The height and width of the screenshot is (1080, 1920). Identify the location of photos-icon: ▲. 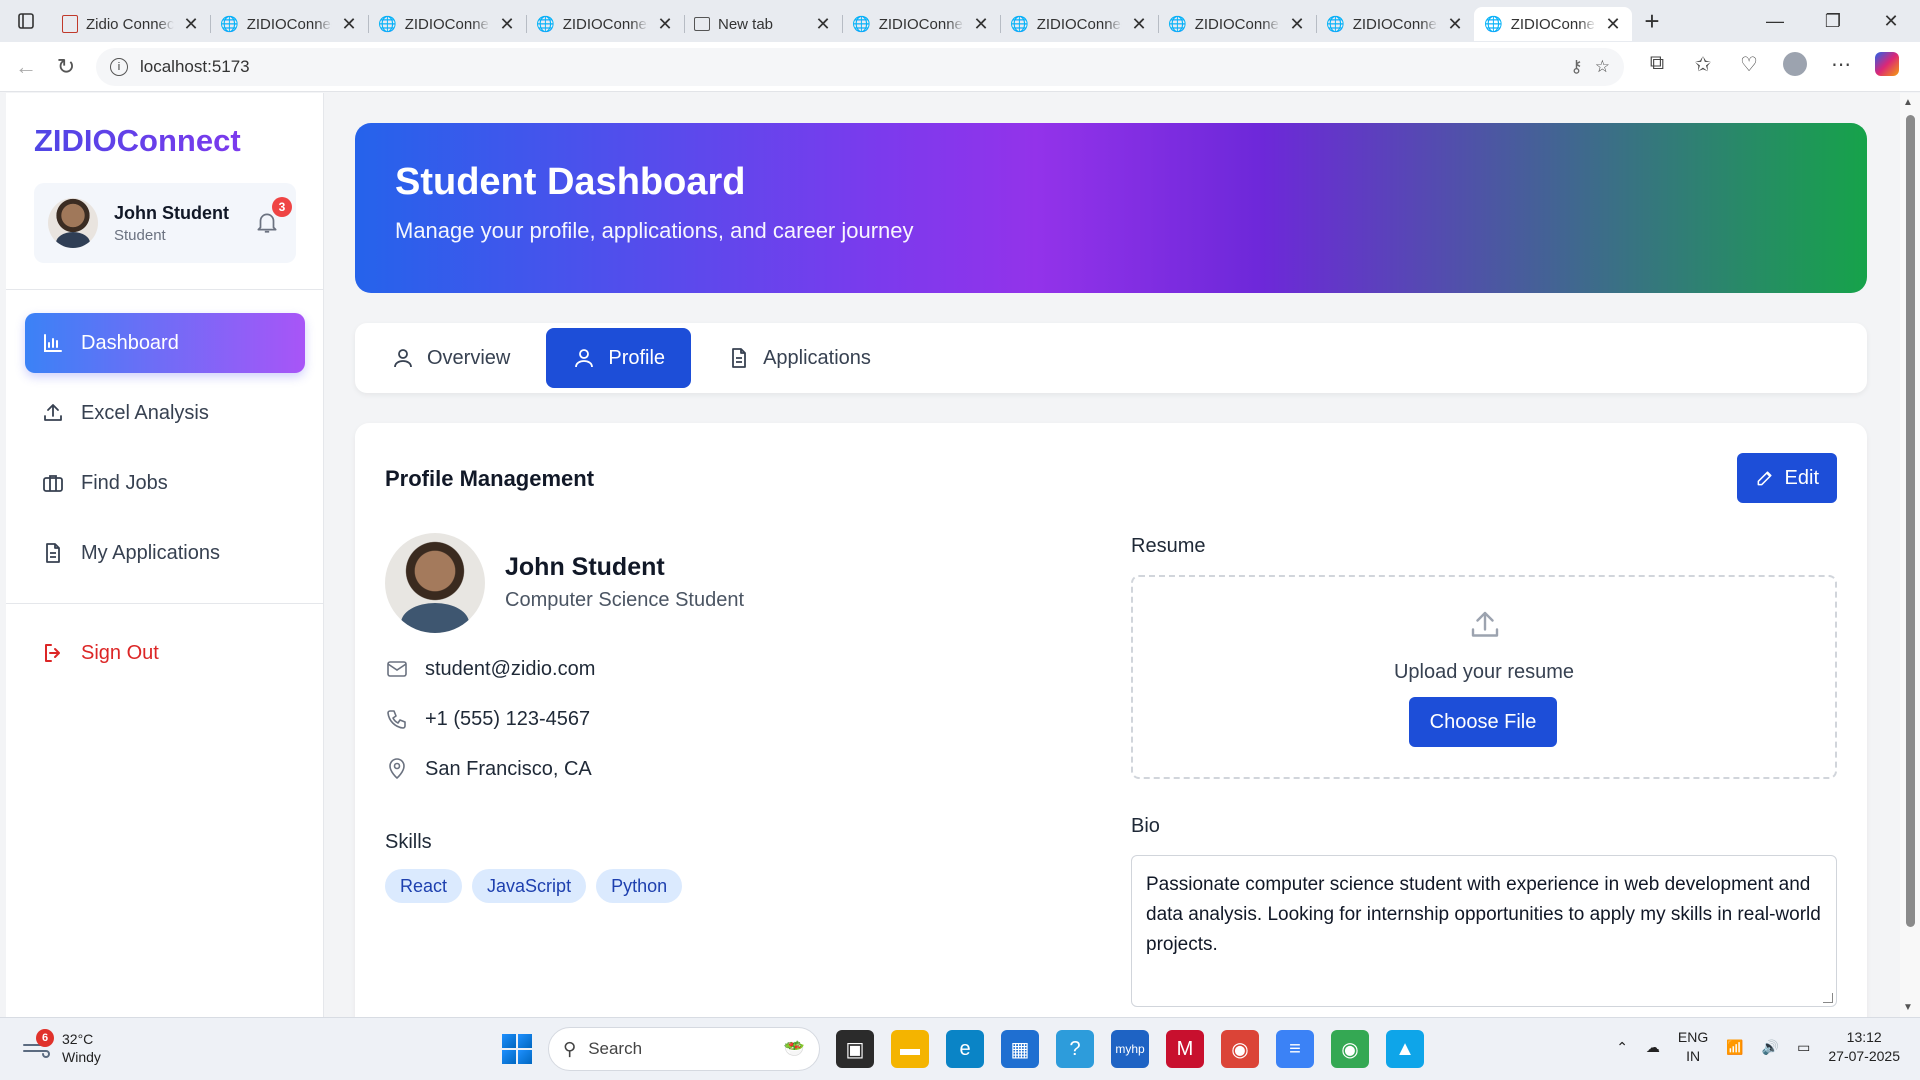
(1405, 1049).